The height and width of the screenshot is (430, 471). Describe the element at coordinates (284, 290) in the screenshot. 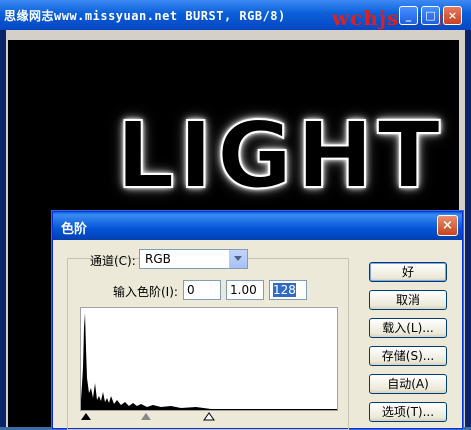

I see `input-white-value: 128` at that location.